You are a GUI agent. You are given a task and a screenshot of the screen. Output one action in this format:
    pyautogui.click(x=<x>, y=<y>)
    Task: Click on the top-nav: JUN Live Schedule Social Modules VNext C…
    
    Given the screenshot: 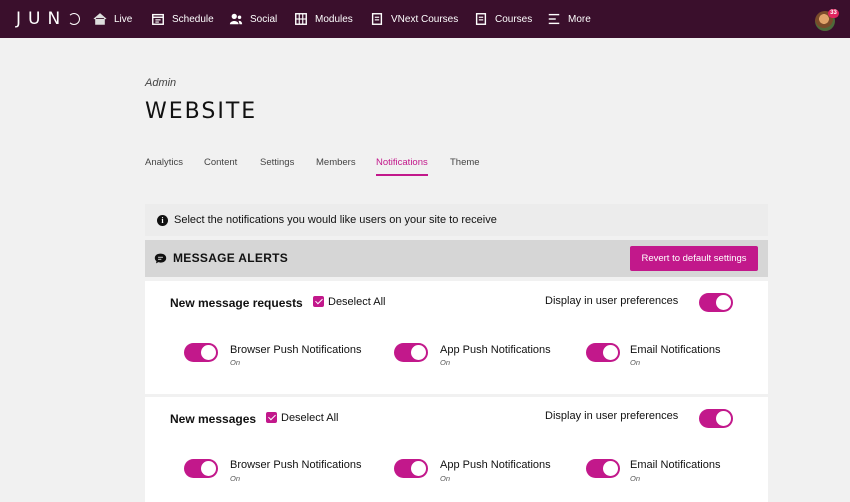 What is the action you would take?
    pyautogui.click(x=425, y=19)
    